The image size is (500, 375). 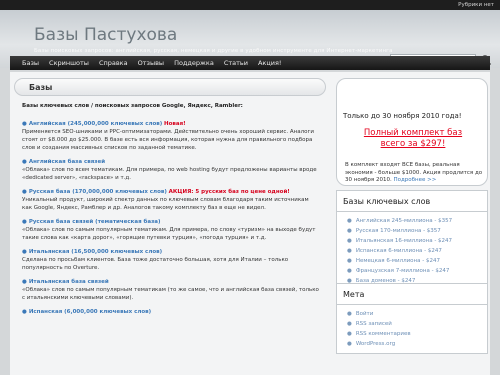 I want to click on item-title-link: ● Английская база связей, so click(x=63, y=162).